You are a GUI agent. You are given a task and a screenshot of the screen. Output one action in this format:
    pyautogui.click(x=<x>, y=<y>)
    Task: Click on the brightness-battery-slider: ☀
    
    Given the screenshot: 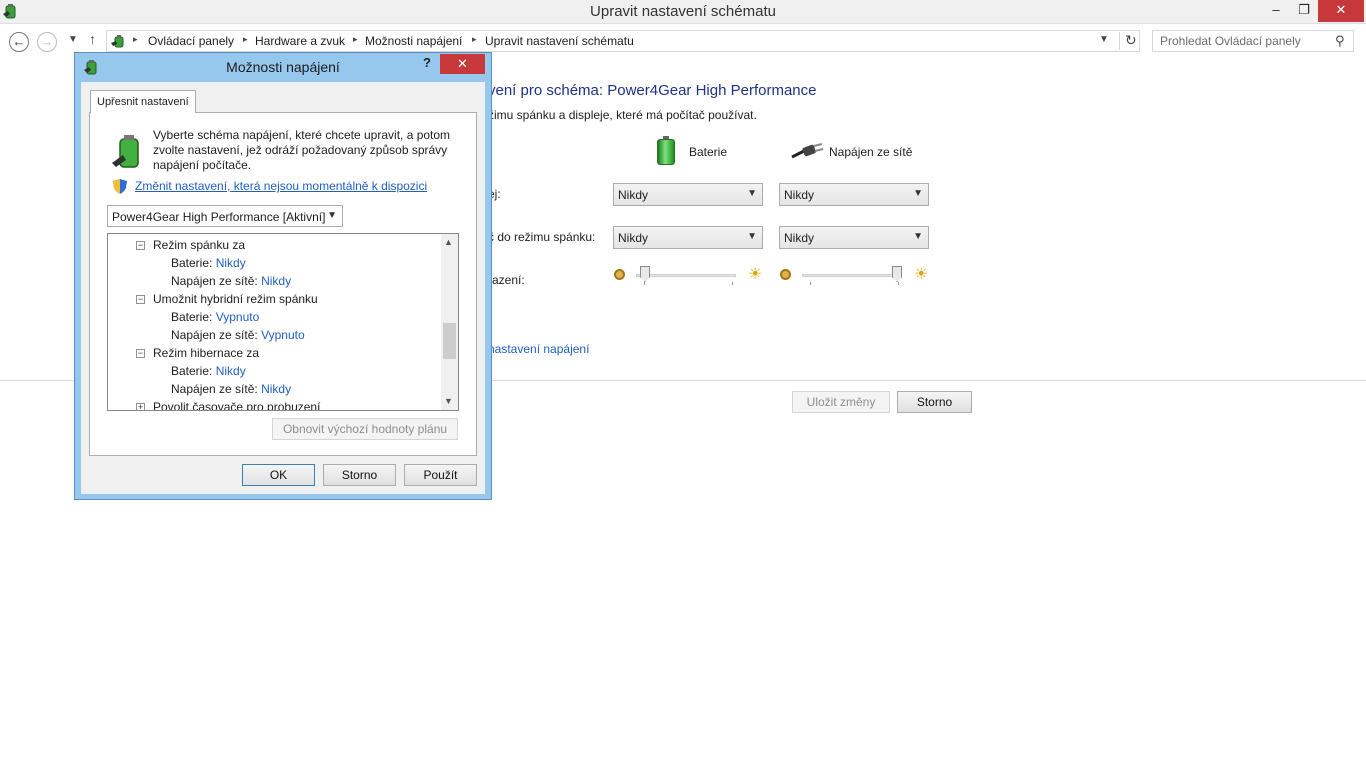 What is the action you would take?
    pyautogui.click(x=688, y=277)
    